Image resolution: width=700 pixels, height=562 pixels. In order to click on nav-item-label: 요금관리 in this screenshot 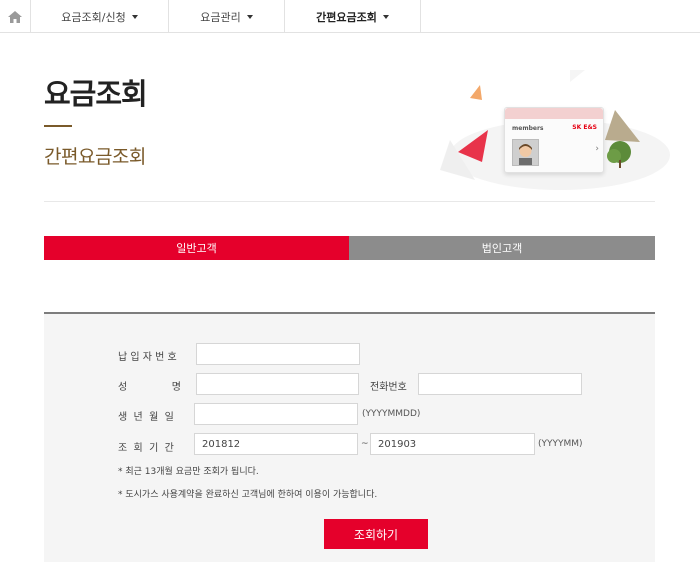, I will do `click(220, 17)`.